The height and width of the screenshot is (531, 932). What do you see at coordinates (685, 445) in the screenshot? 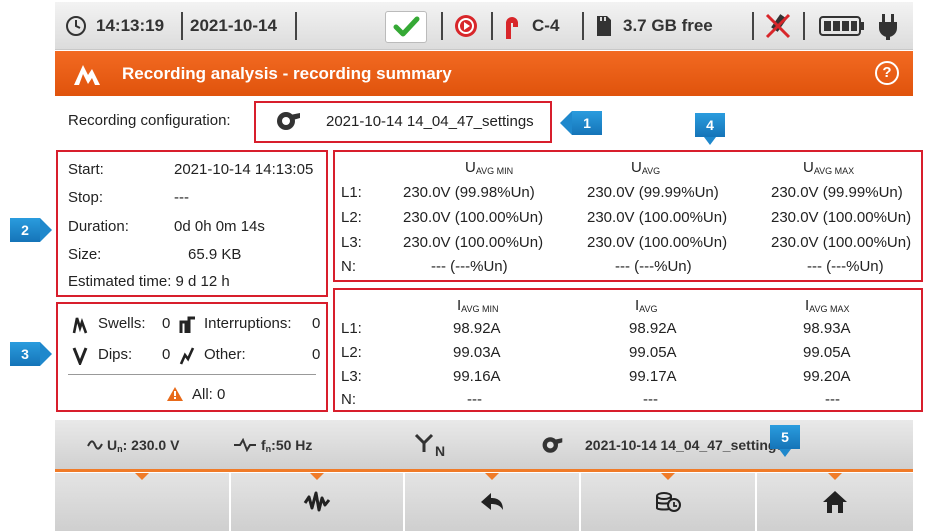
I see `settings-name: 2021-10-14 14_04_47_settings` at bounding box center [685, 445].